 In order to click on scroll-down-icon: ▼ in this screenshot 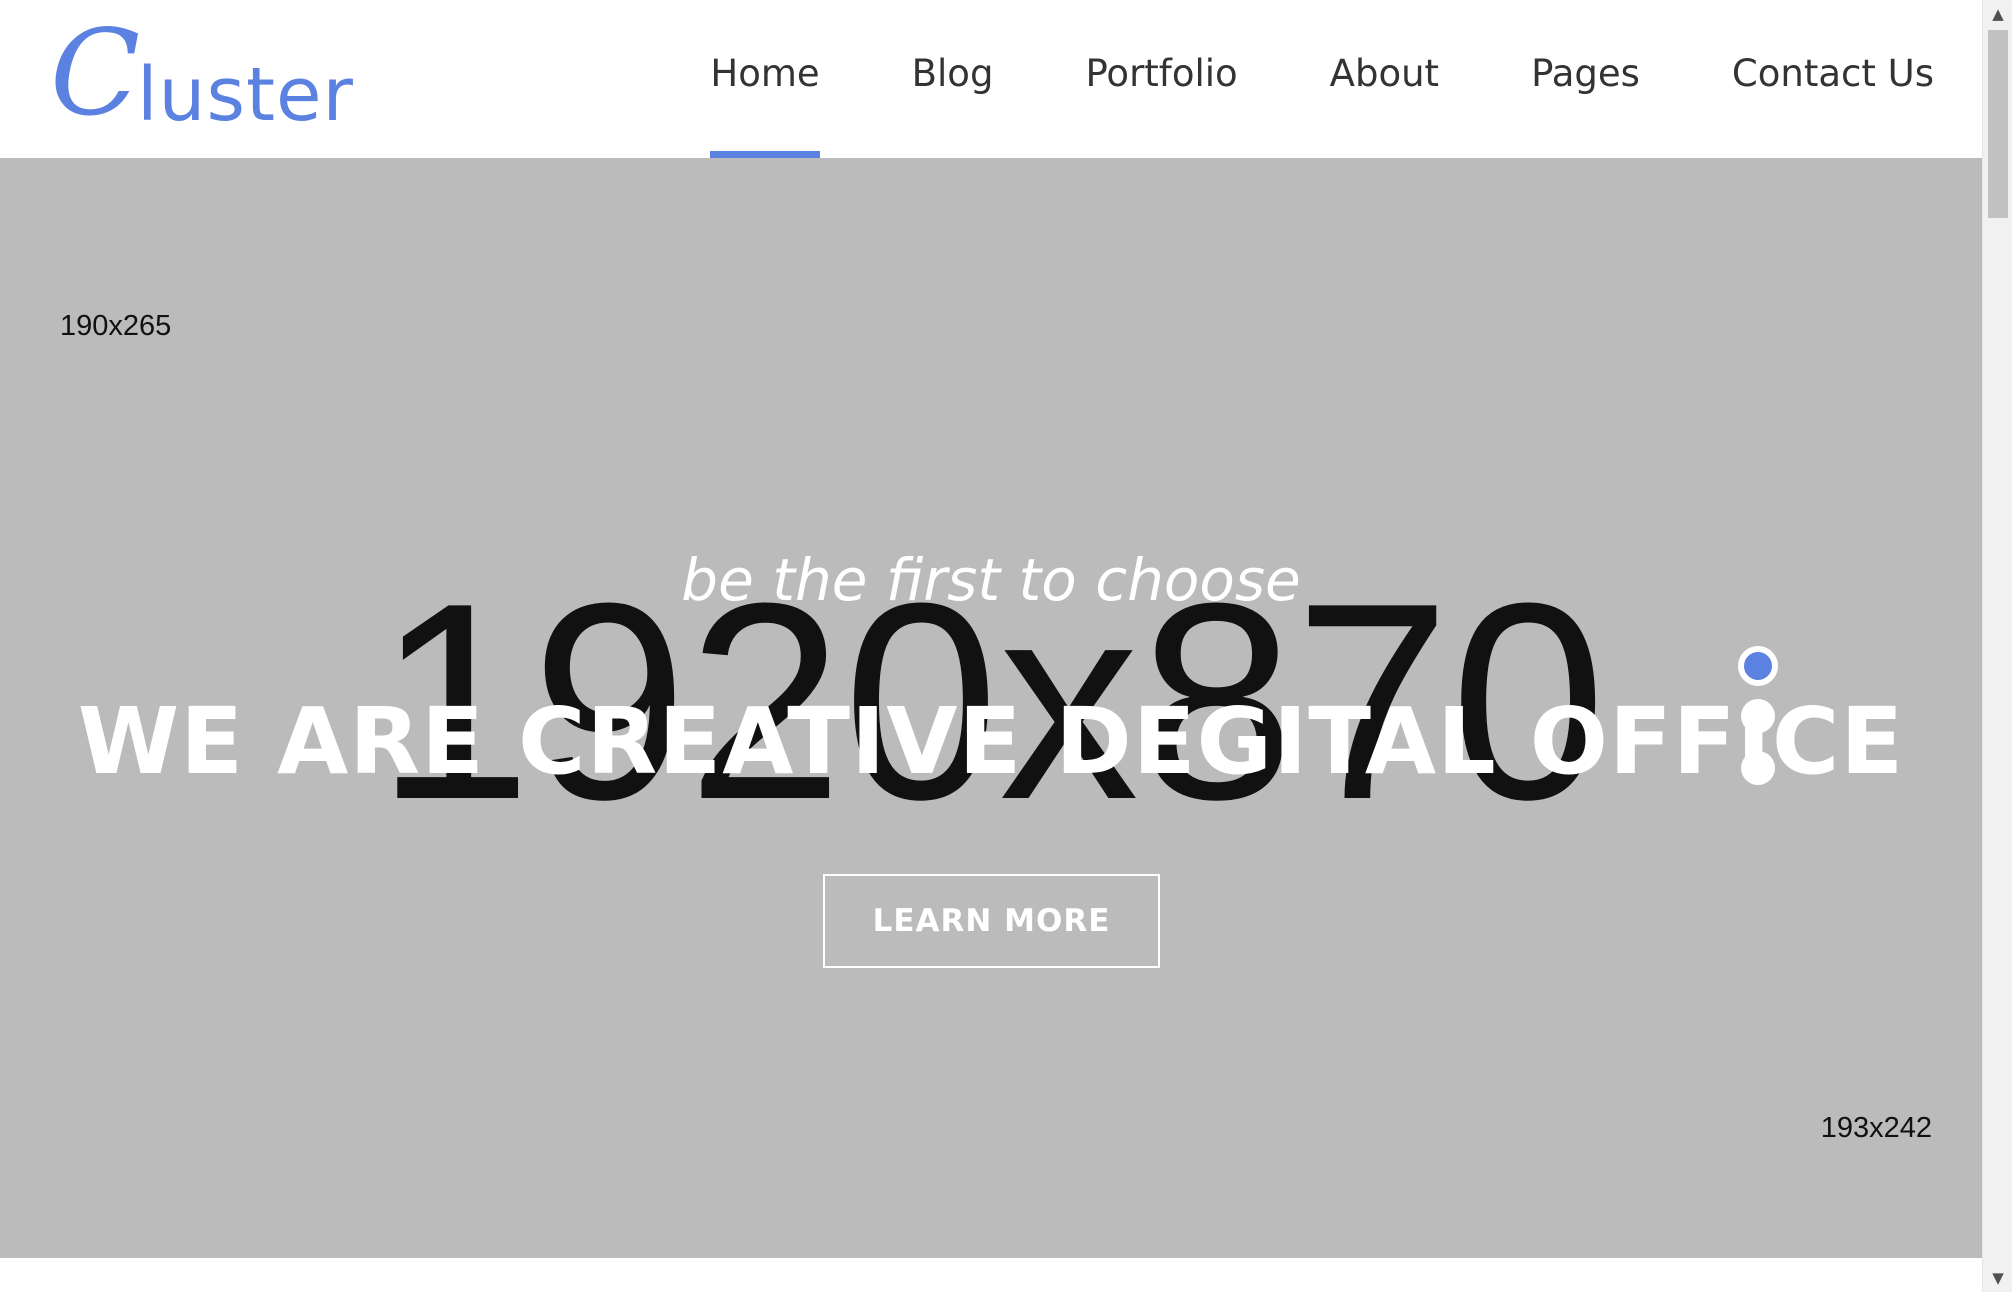, I will do `click(1997, 1278)`.